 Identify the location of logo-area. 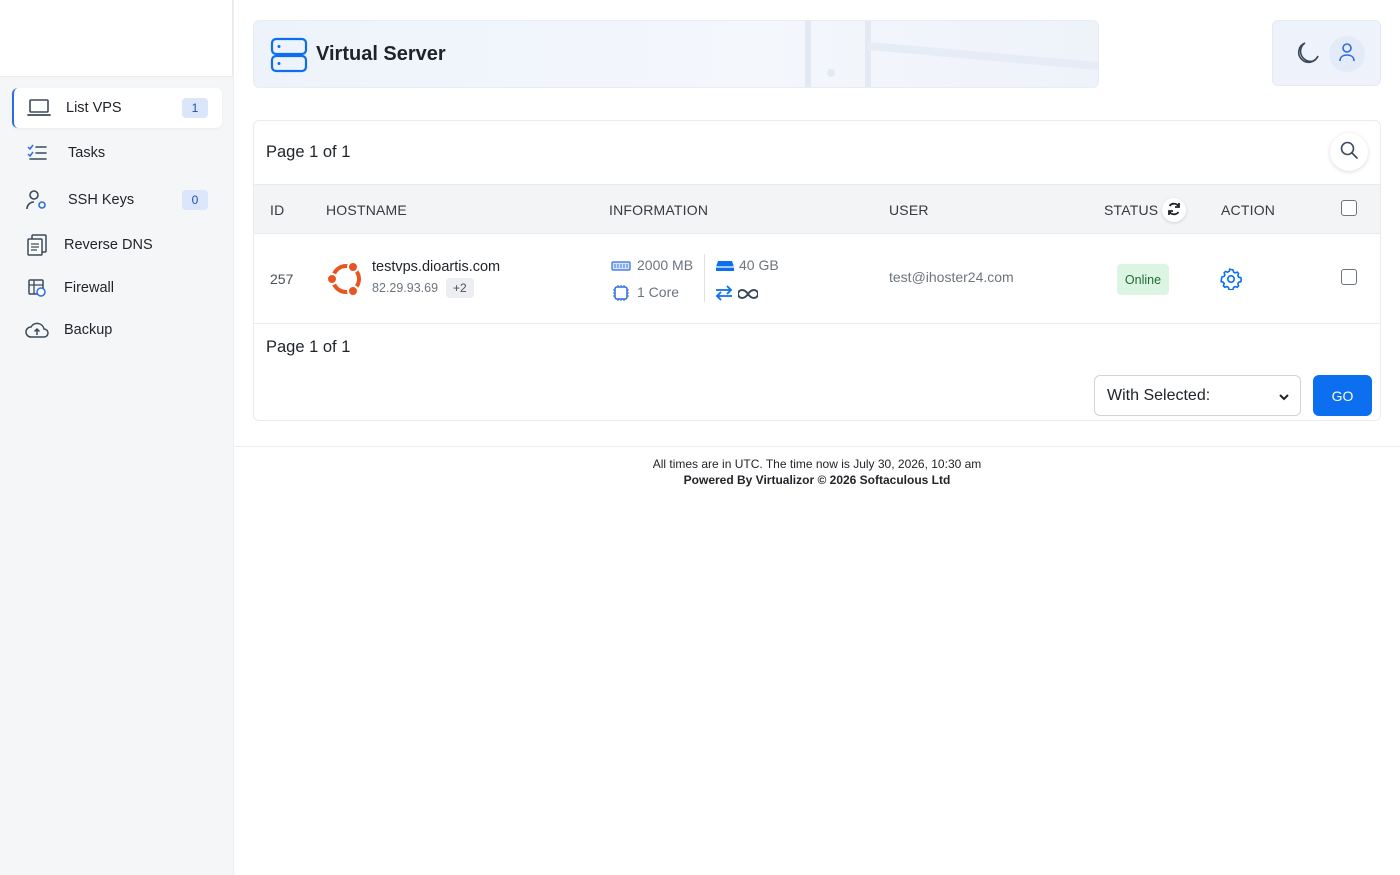
(116, 38).